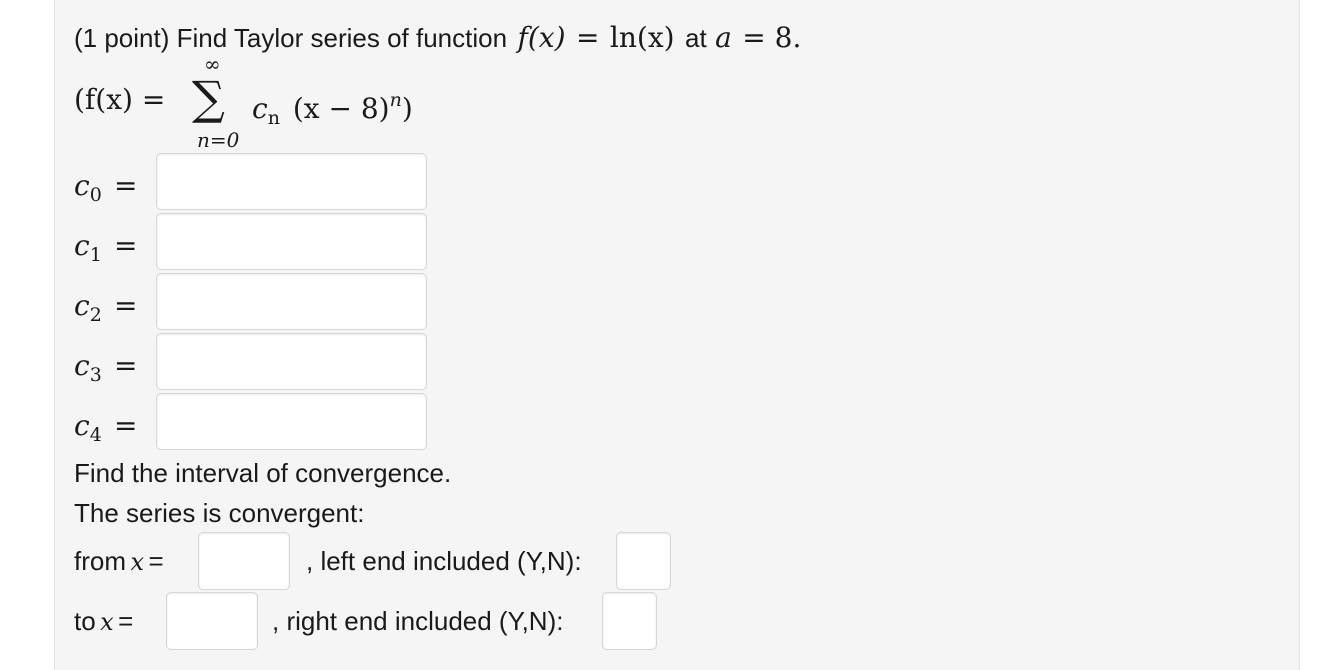 This screenshot has width=1342, height=670. What do you see at coordinates (88, 247) in the screenshot?
I see `coefficient-label: c1` at bounding box center [88, 247].